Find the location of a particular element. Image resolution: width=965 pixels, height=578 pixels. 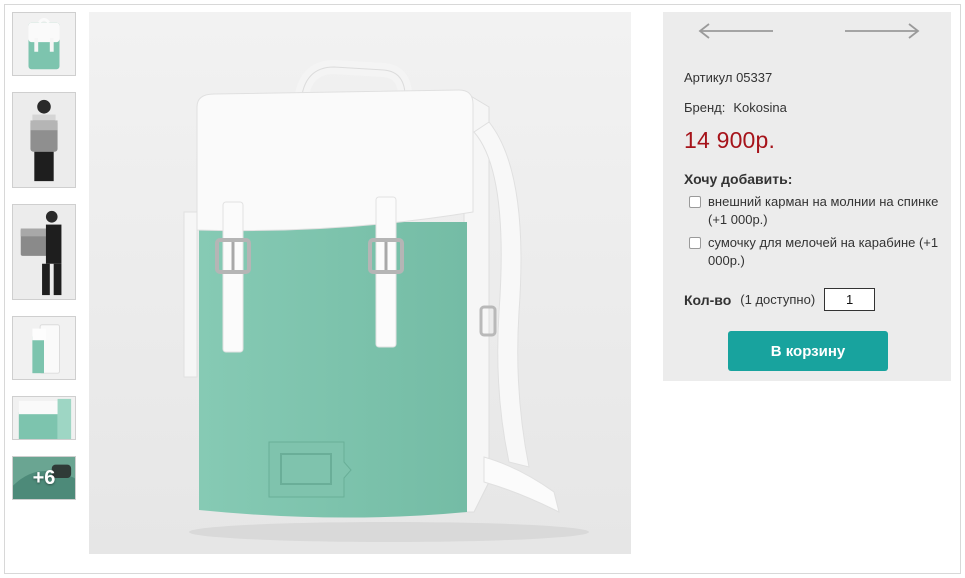

brand-label: Бренд: is located at coordinates (705, 107).